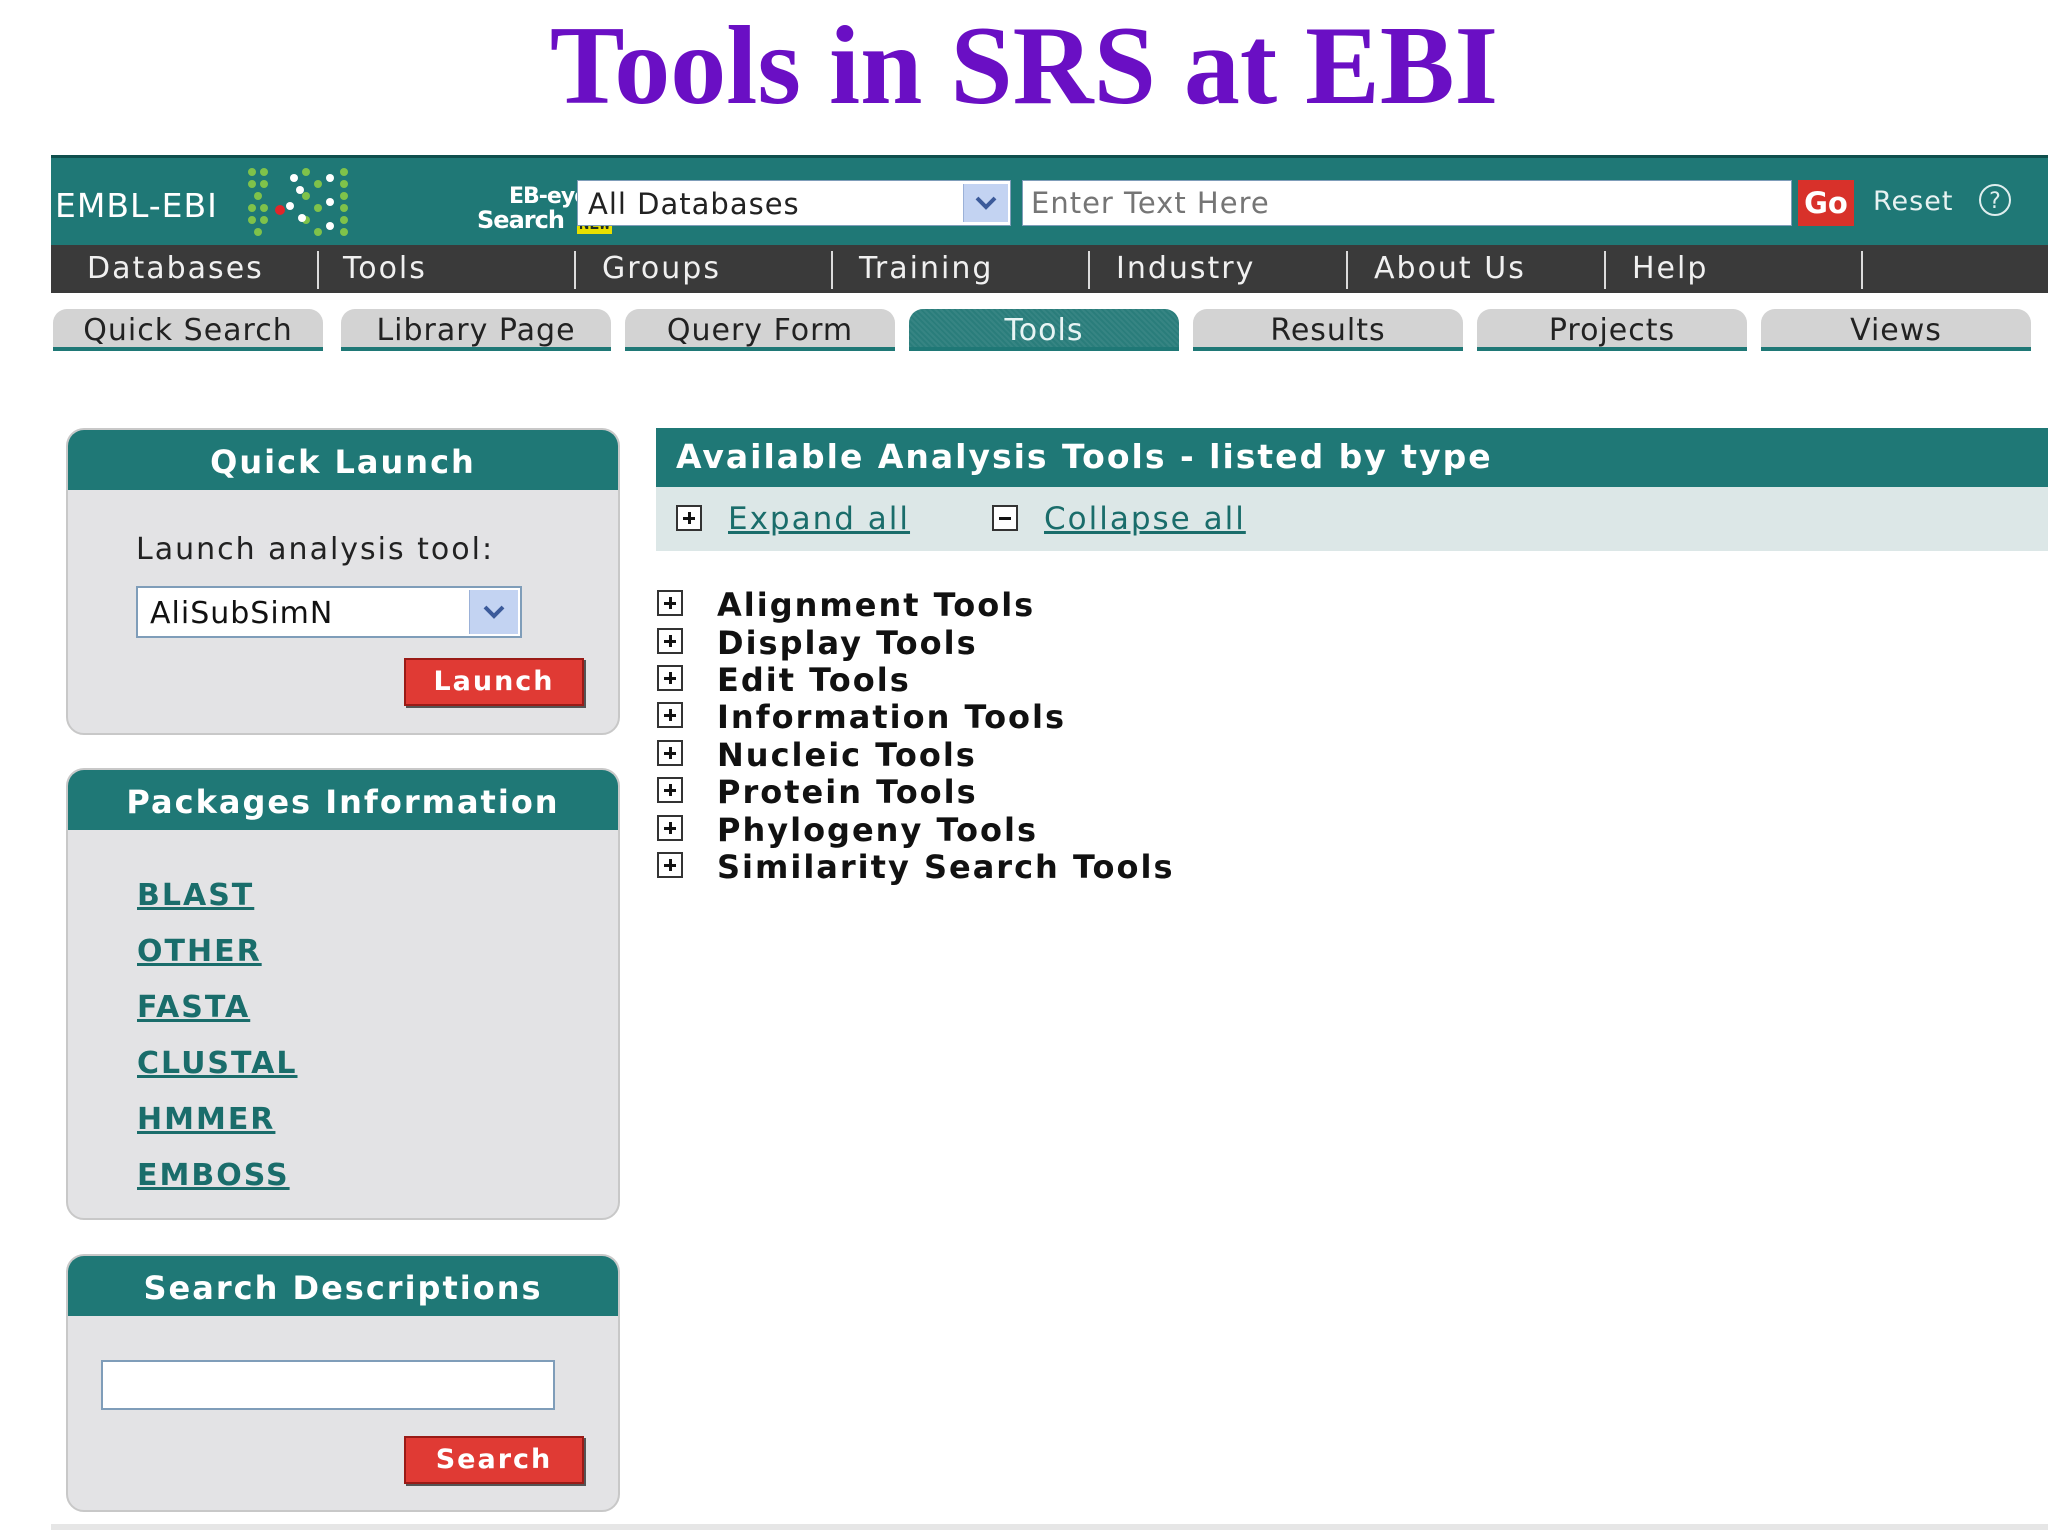 This screenshot has height=1536, width=2048. What do you see at coordinates (877, 830) in the screenshot?
I see `tool-type-label: Phylogeny Tools` at bounding box center [877, 830].